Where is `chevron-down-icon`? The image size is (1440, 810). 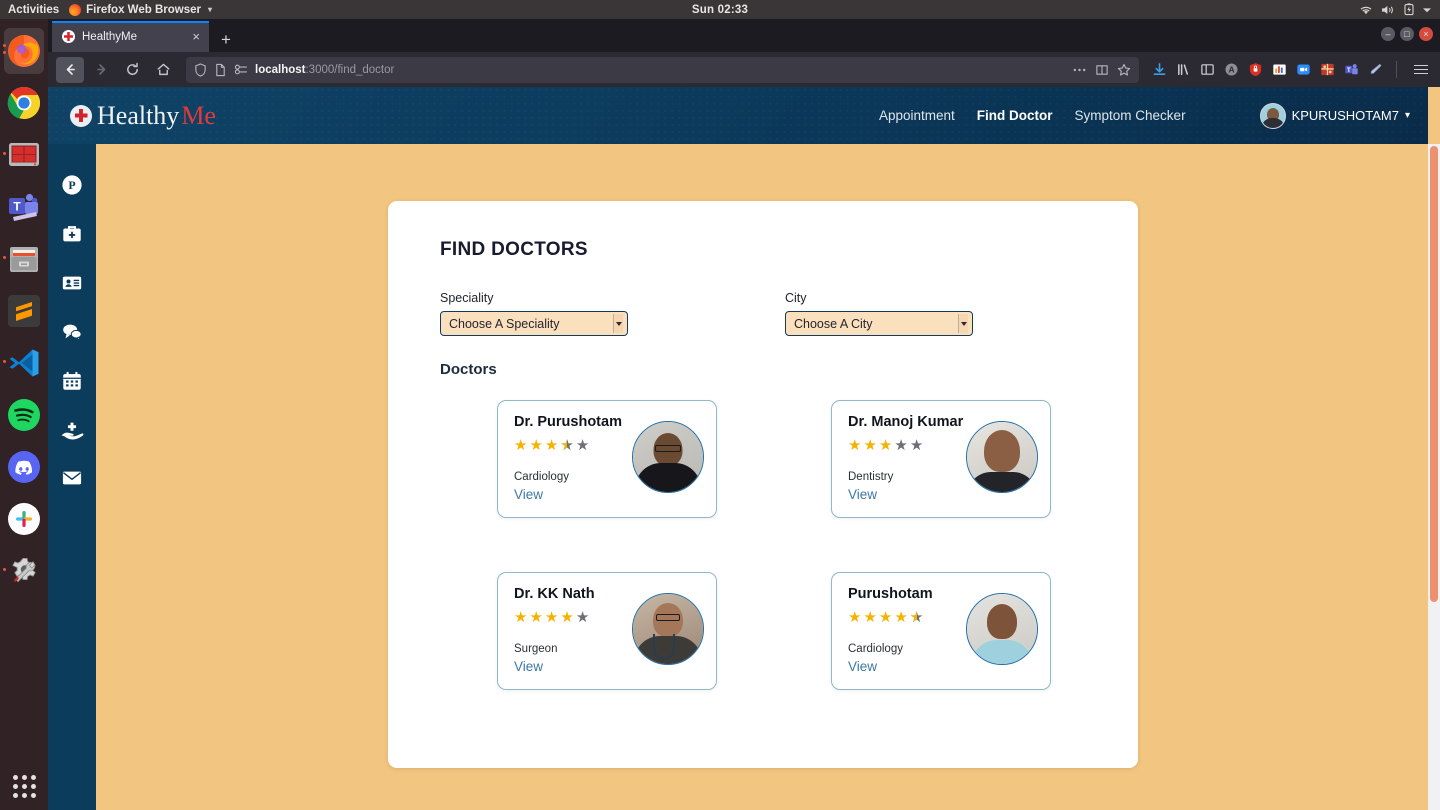
chevron-down-icon is located at coordinates (963, 323).